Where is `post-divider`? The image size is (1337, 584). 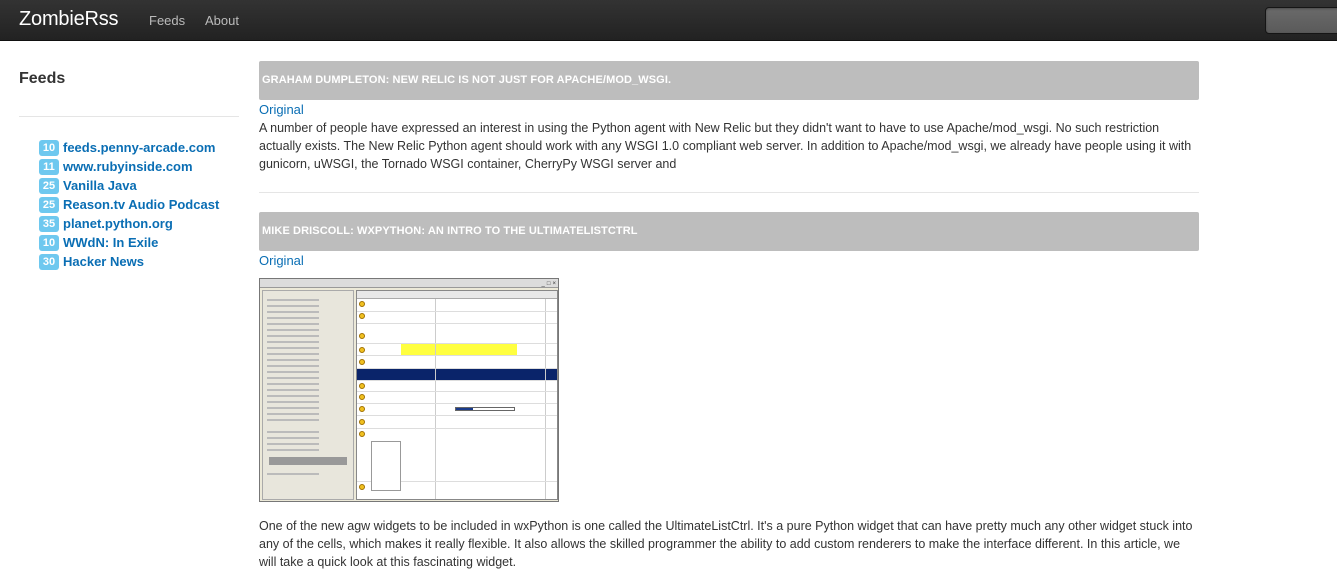 post-divider is located at coordinates (729, 192).